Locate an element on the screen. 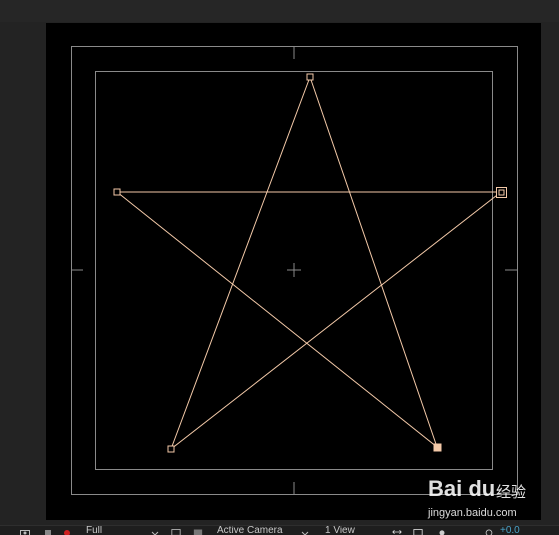 This screenshot has height=535, width=559. toggle-pixel-aspect-icon is located at coordinates (397, 531).